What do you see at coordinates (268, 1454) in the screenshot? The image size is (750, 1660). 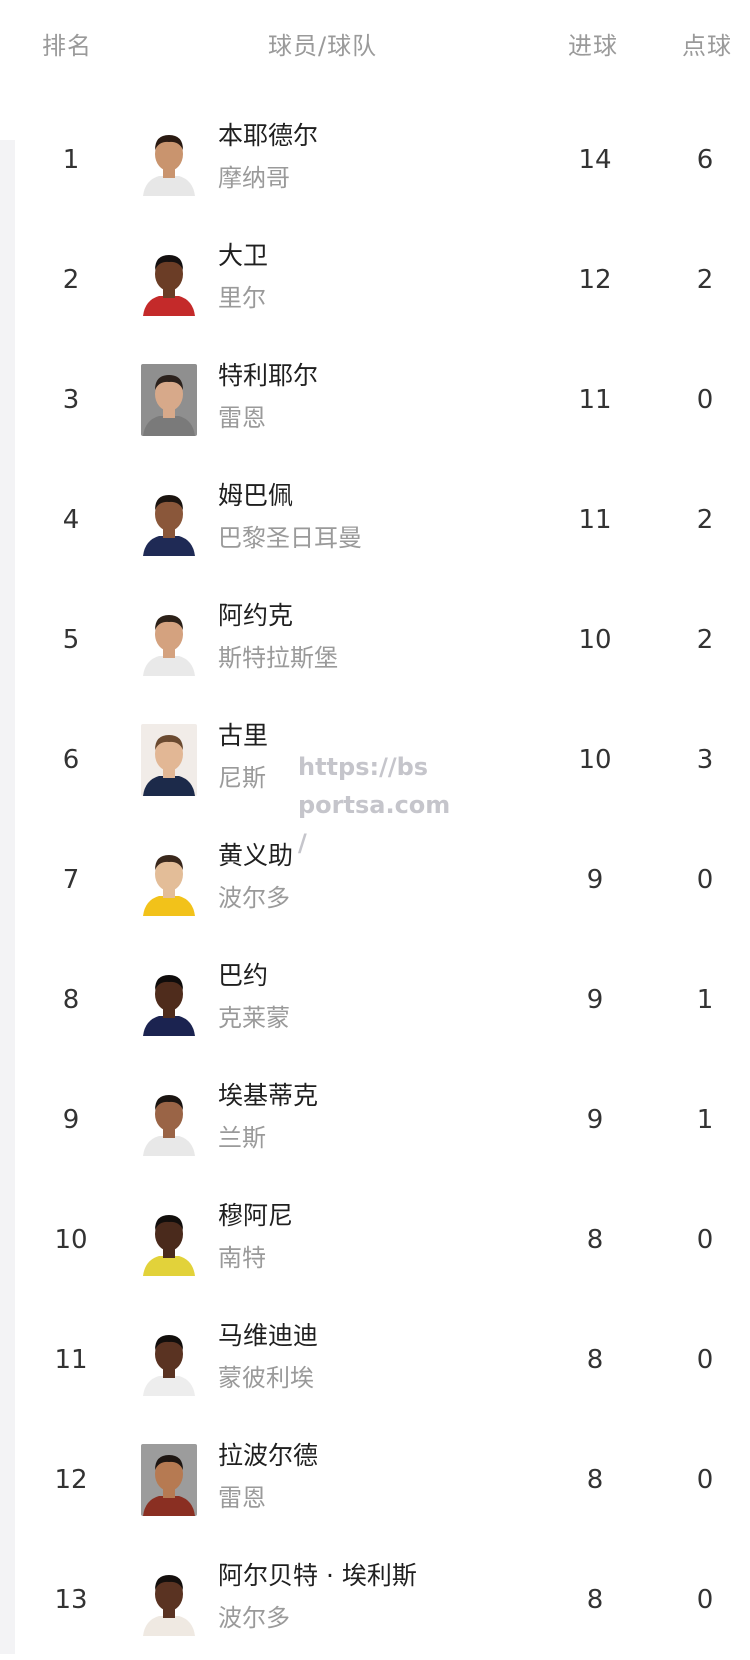 I see `player-name: 拉波尔德` at bounding box center [268, 1454].